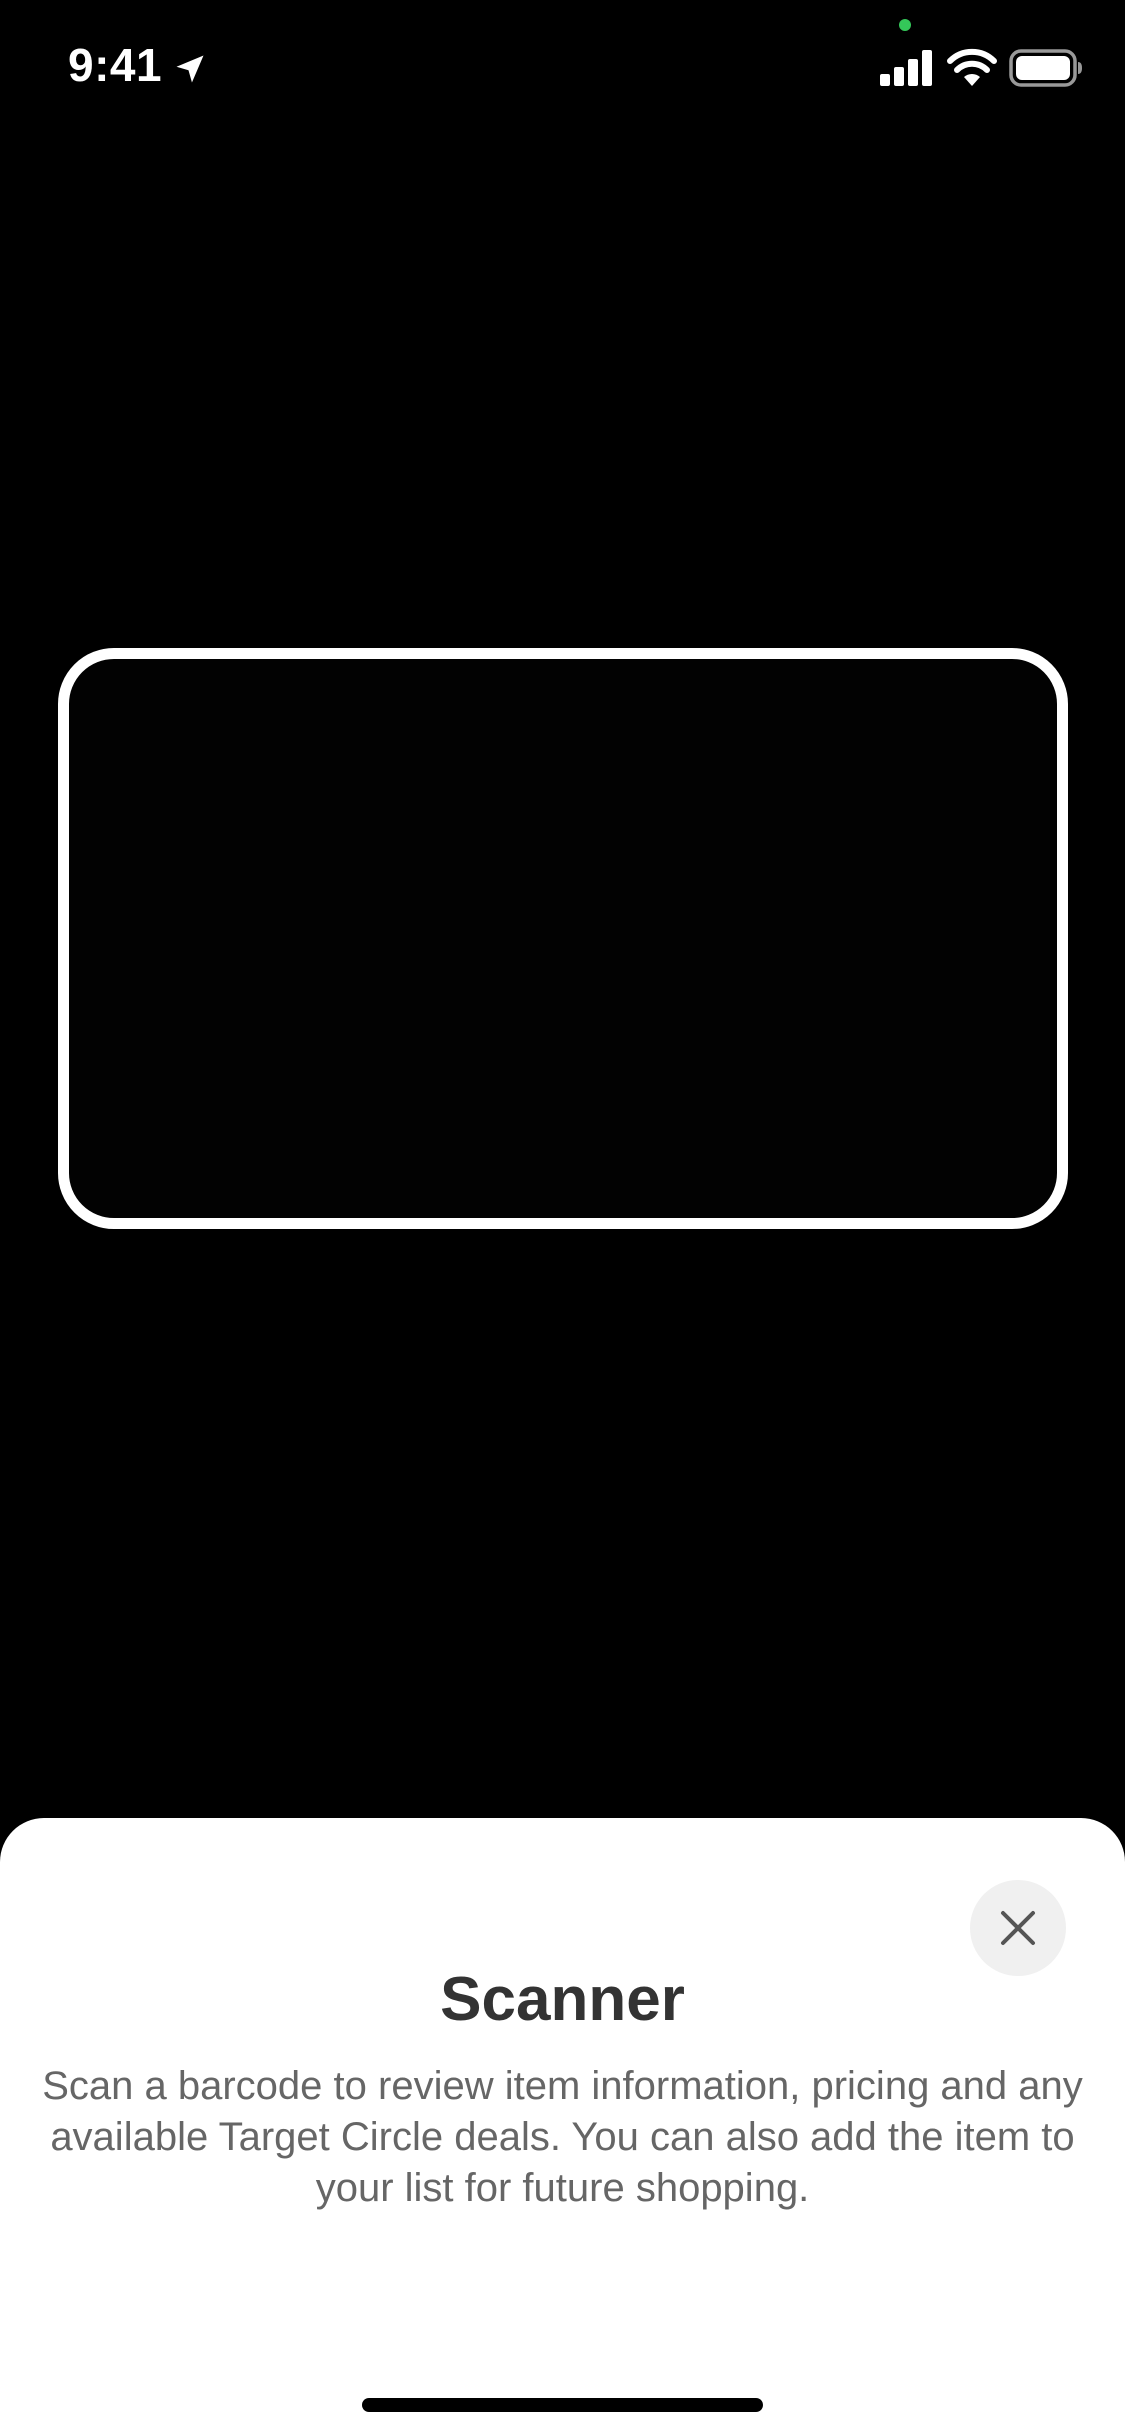  Describe the element at coordinates (562, 2405) in the screenshot. I see `home-indicator` at that location.